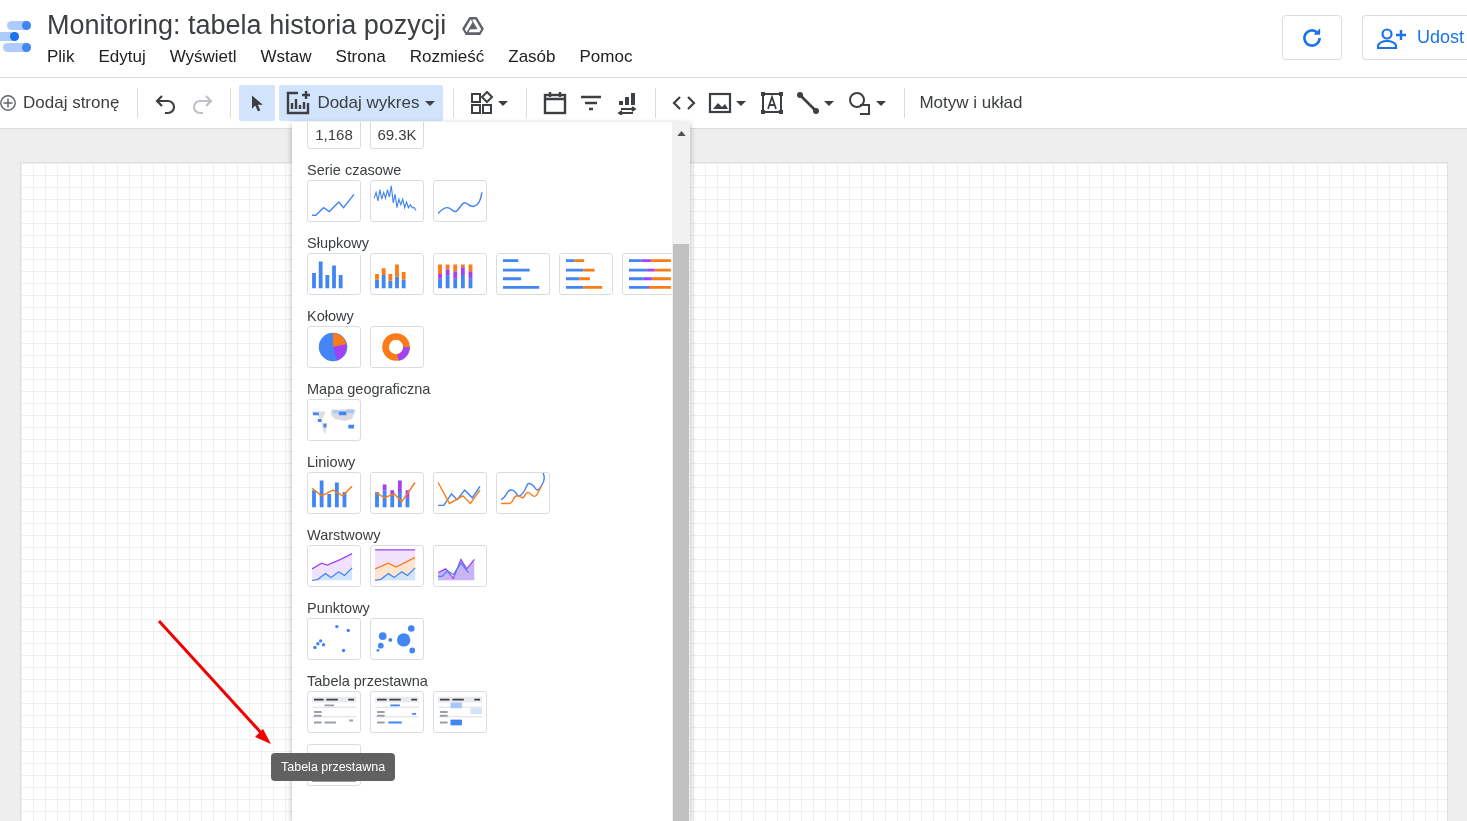  I want to click on scorecard-option: 69.3K, so click(397, 135).